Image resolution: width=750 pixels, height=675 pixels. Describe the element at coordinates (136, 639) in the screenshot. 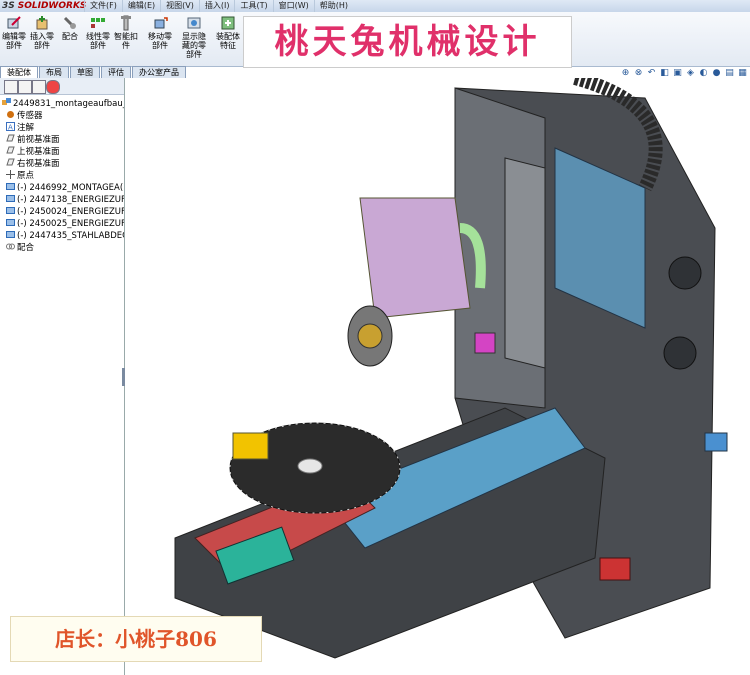

I see `shop-owner-watermark: 店长：小桃子806` at that location.